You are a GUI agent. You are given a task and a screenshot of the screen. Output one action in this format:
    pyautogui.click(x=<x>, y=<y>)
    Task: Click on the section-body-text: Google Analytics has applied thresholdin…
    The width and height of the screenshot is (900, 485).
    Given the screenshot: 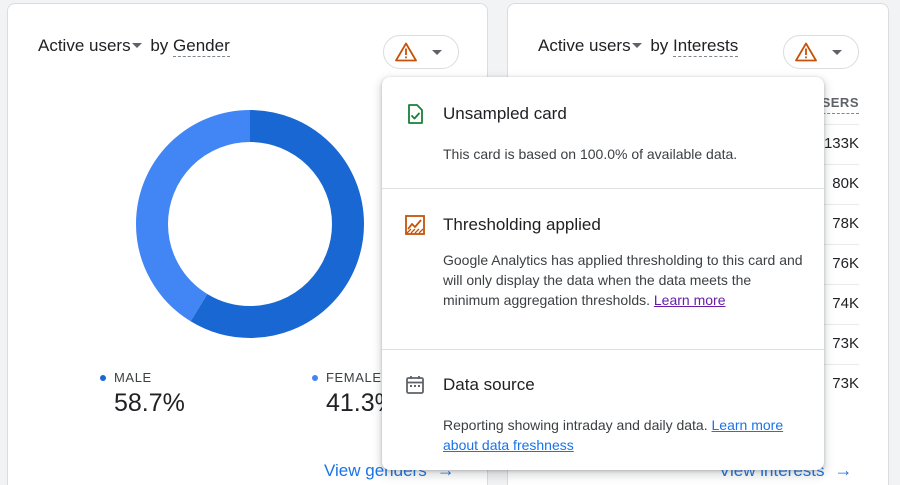 What is the action you would take?
    pyautogui.click(x=623, y=280)
    